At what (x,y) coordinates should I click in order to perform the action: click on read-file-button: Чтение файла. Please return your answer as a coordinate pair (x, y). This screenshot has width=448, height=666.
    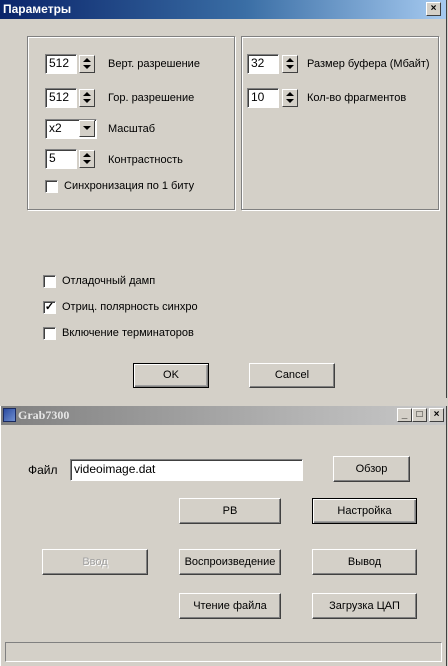
    Looking at the image, I should click on (230, 606).